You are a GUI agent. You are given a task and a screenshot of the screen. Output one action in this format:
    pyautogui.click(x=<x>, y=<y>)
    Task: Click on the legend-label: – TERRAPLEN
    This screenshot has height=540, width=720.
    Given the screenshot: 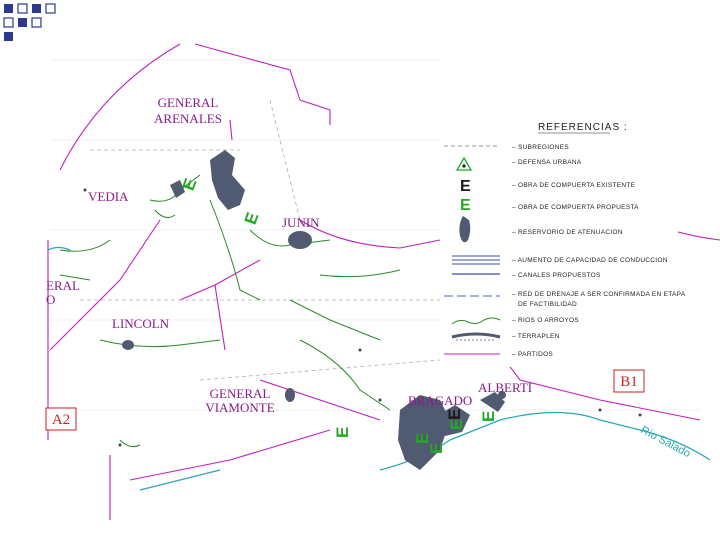 What is the action you would take?
    pyautogui.click(x=536, y=336)
    